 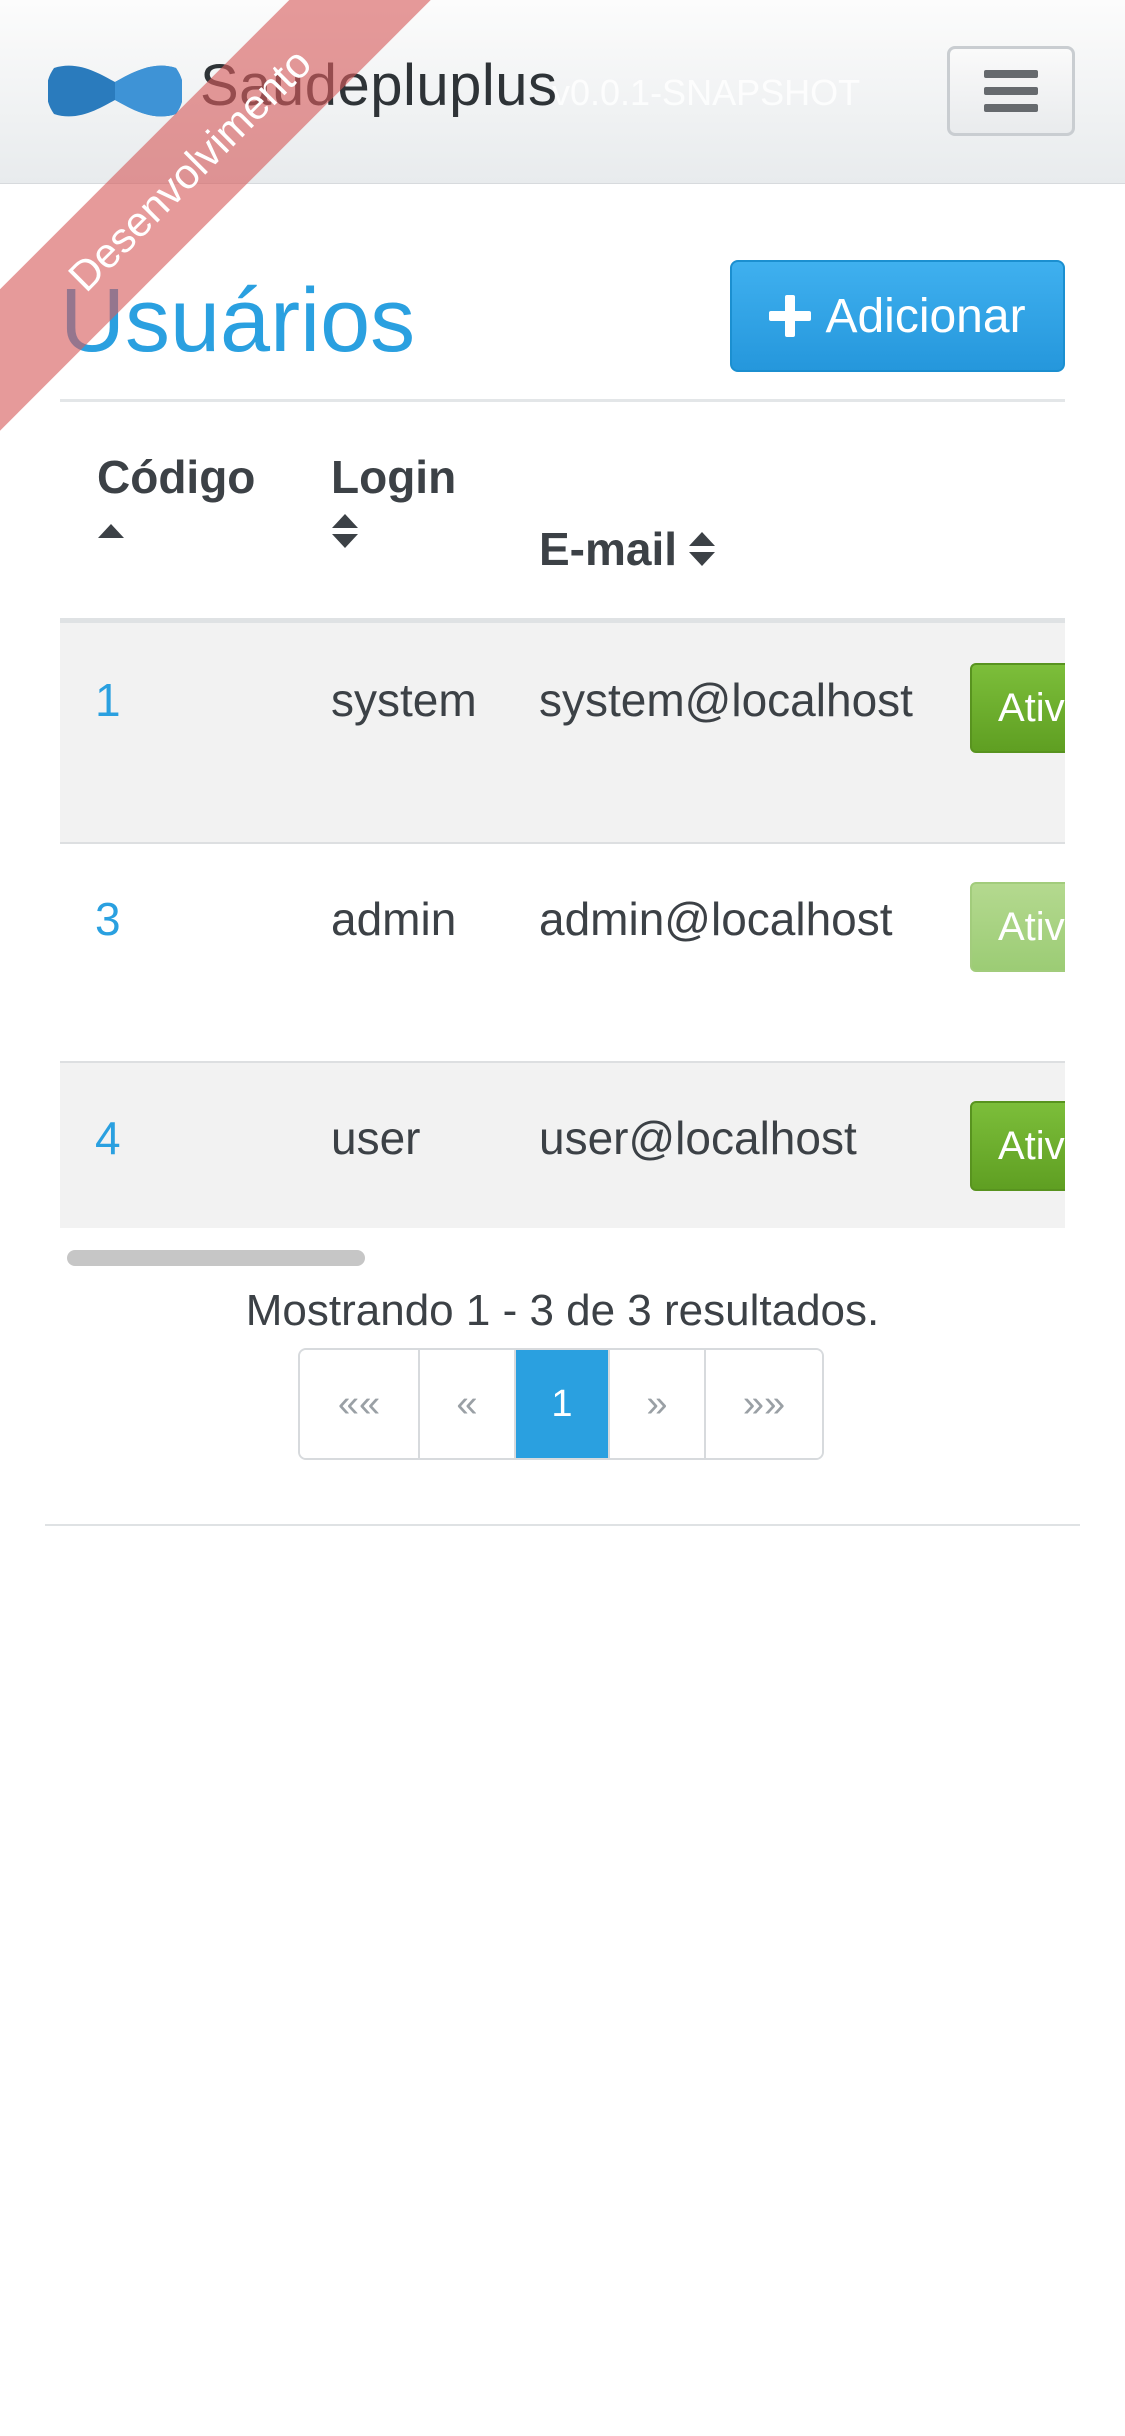 What do you see at coordinates (562, 1525) in the screenshot?
I see `footer-divider` at bounding box center [562, 1525].